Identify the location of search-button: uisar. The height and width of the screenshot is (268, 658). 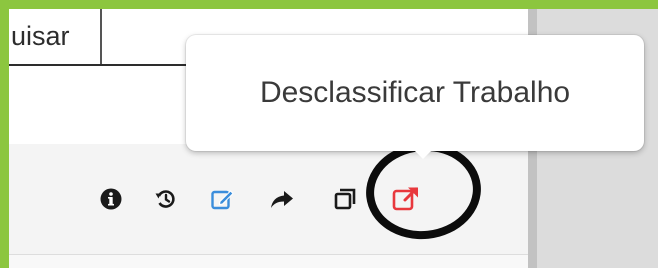
(55, 36).